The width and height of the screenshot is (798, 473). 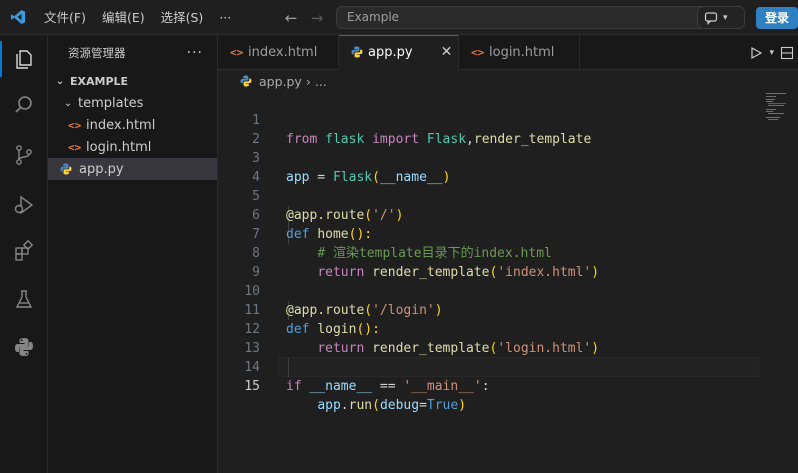 What do you see at coordinates (341, 386) in the screenshot?
I see `token: __name__` at bounding box center [341, 386].